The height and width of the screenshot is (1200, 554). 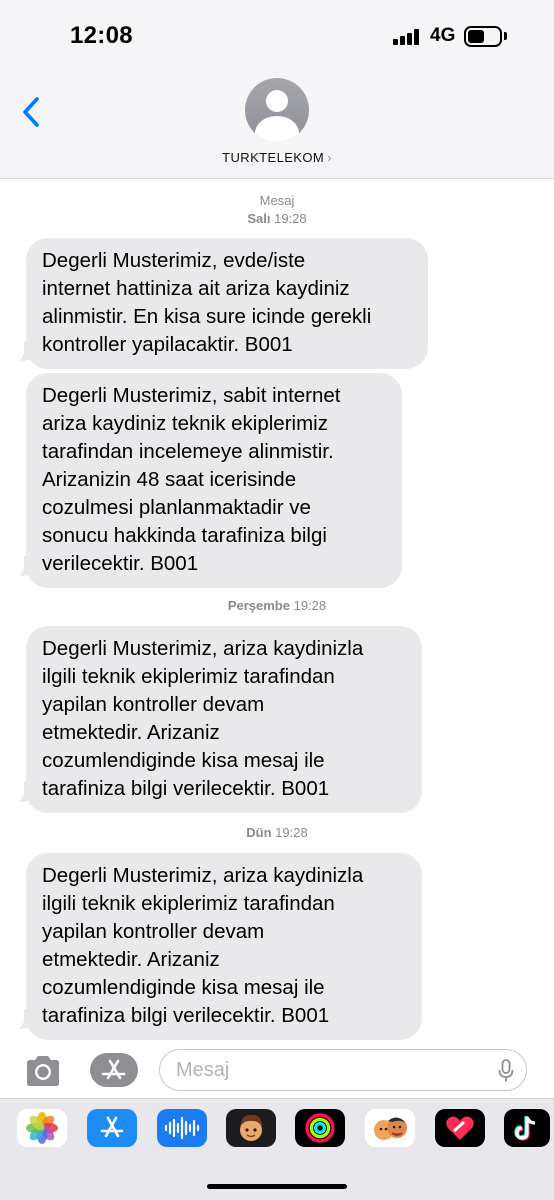 What do you see at coordinates (277, 37) in the screenshot?
I see `status-bar: 12:08 4G` at bounding box center [277, 37].